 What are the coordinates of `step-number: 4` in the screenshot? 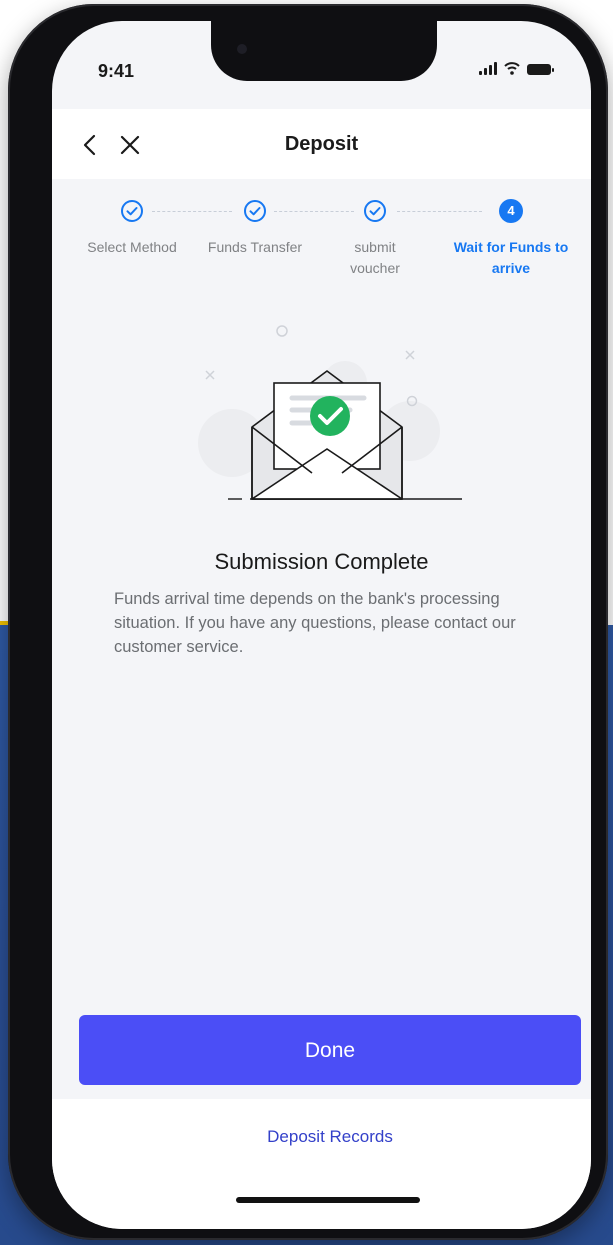 It's located at (511, 211).